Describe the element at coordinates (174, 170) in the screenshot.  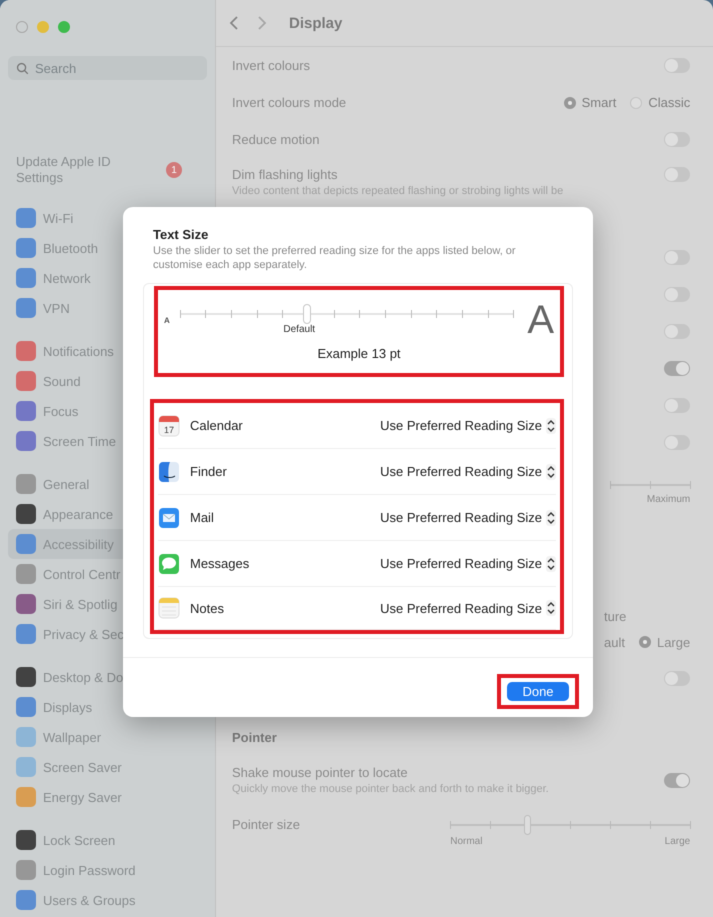
I see `notification-badge: 1` at that location.